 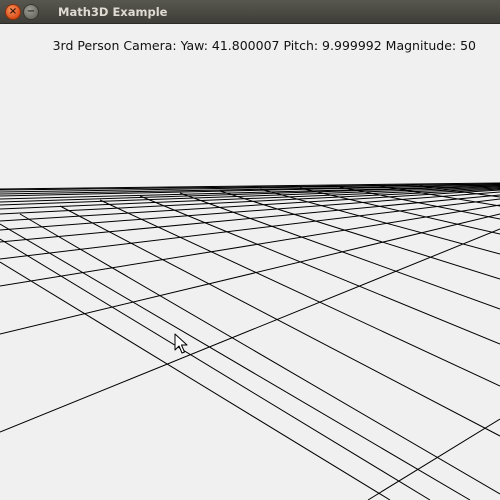 I want to click on minimize-button: −, so click(x=31, y=12).